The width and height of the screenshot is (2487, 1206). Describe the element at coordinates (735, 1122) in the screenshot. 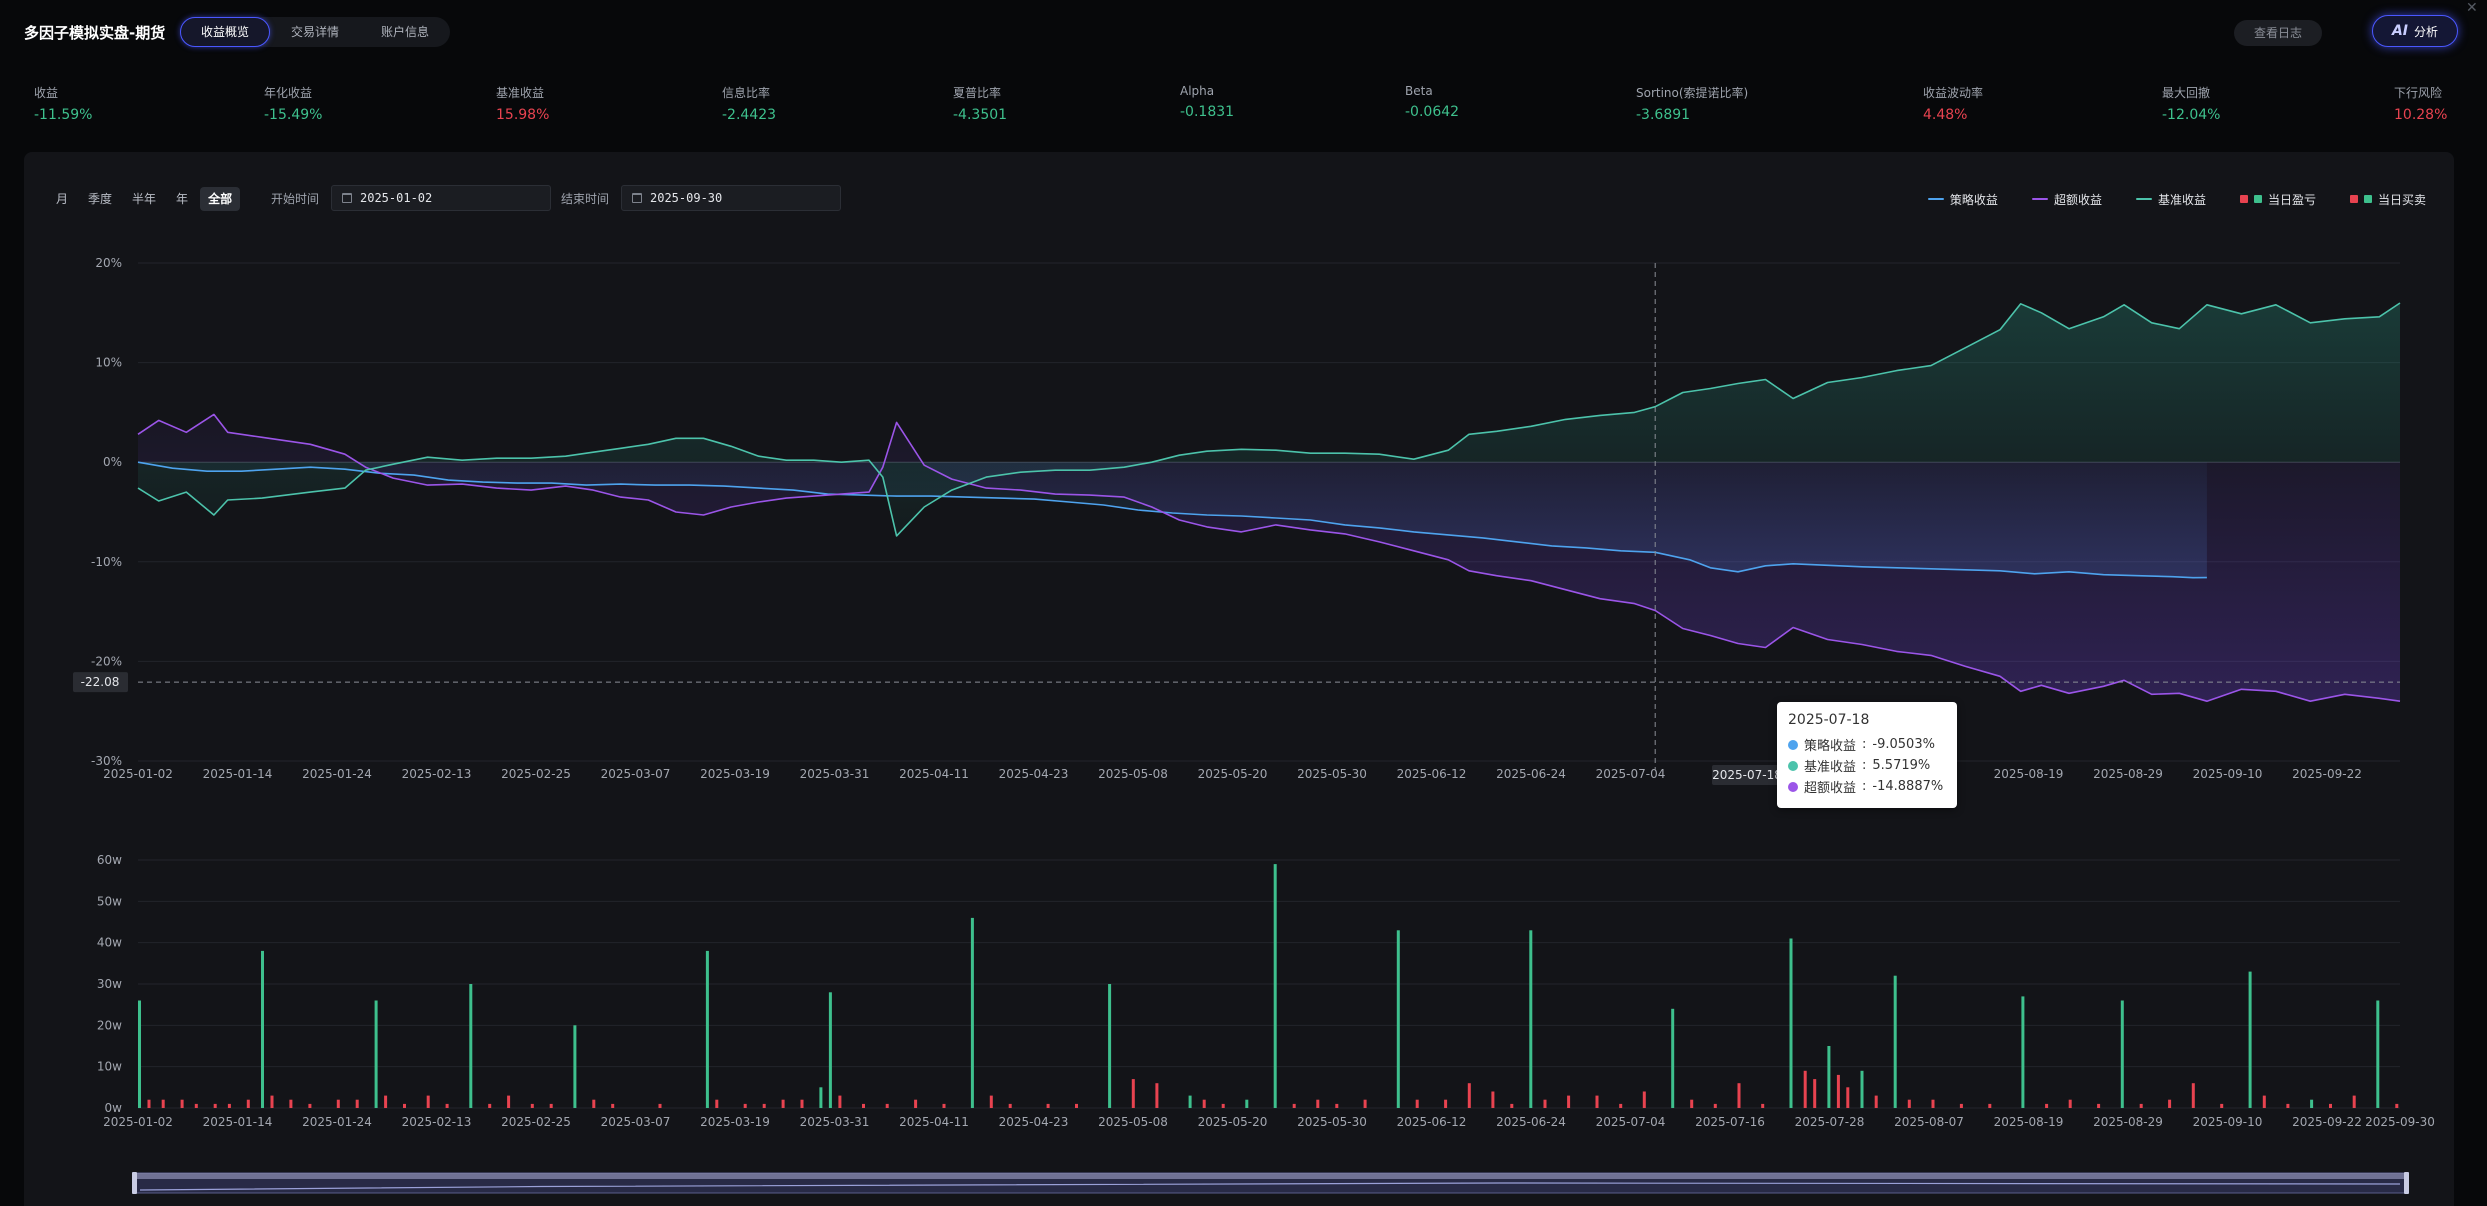

I see `bar-x-tick-label: 2025-03-19` at that location.